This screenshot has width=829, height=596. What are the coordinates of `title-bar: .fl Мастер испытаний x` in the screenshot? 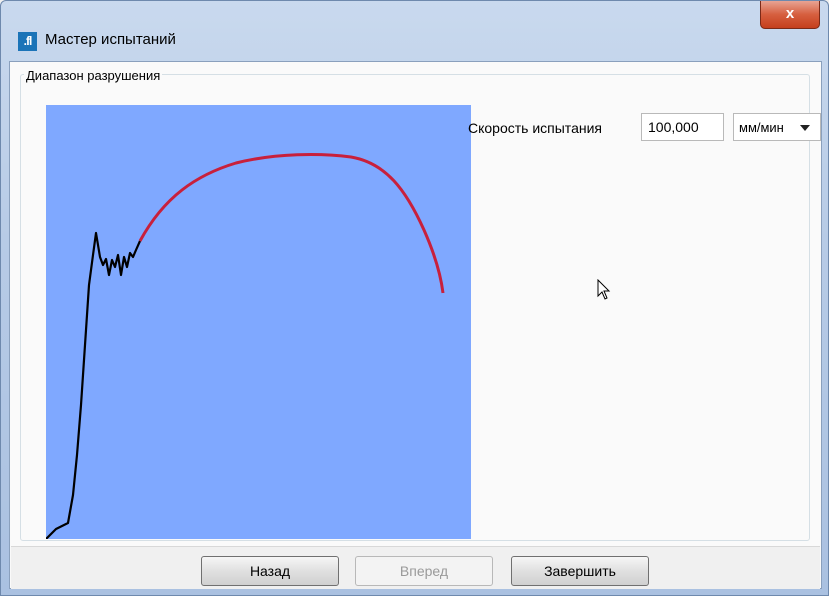 It's located at (415, 31).